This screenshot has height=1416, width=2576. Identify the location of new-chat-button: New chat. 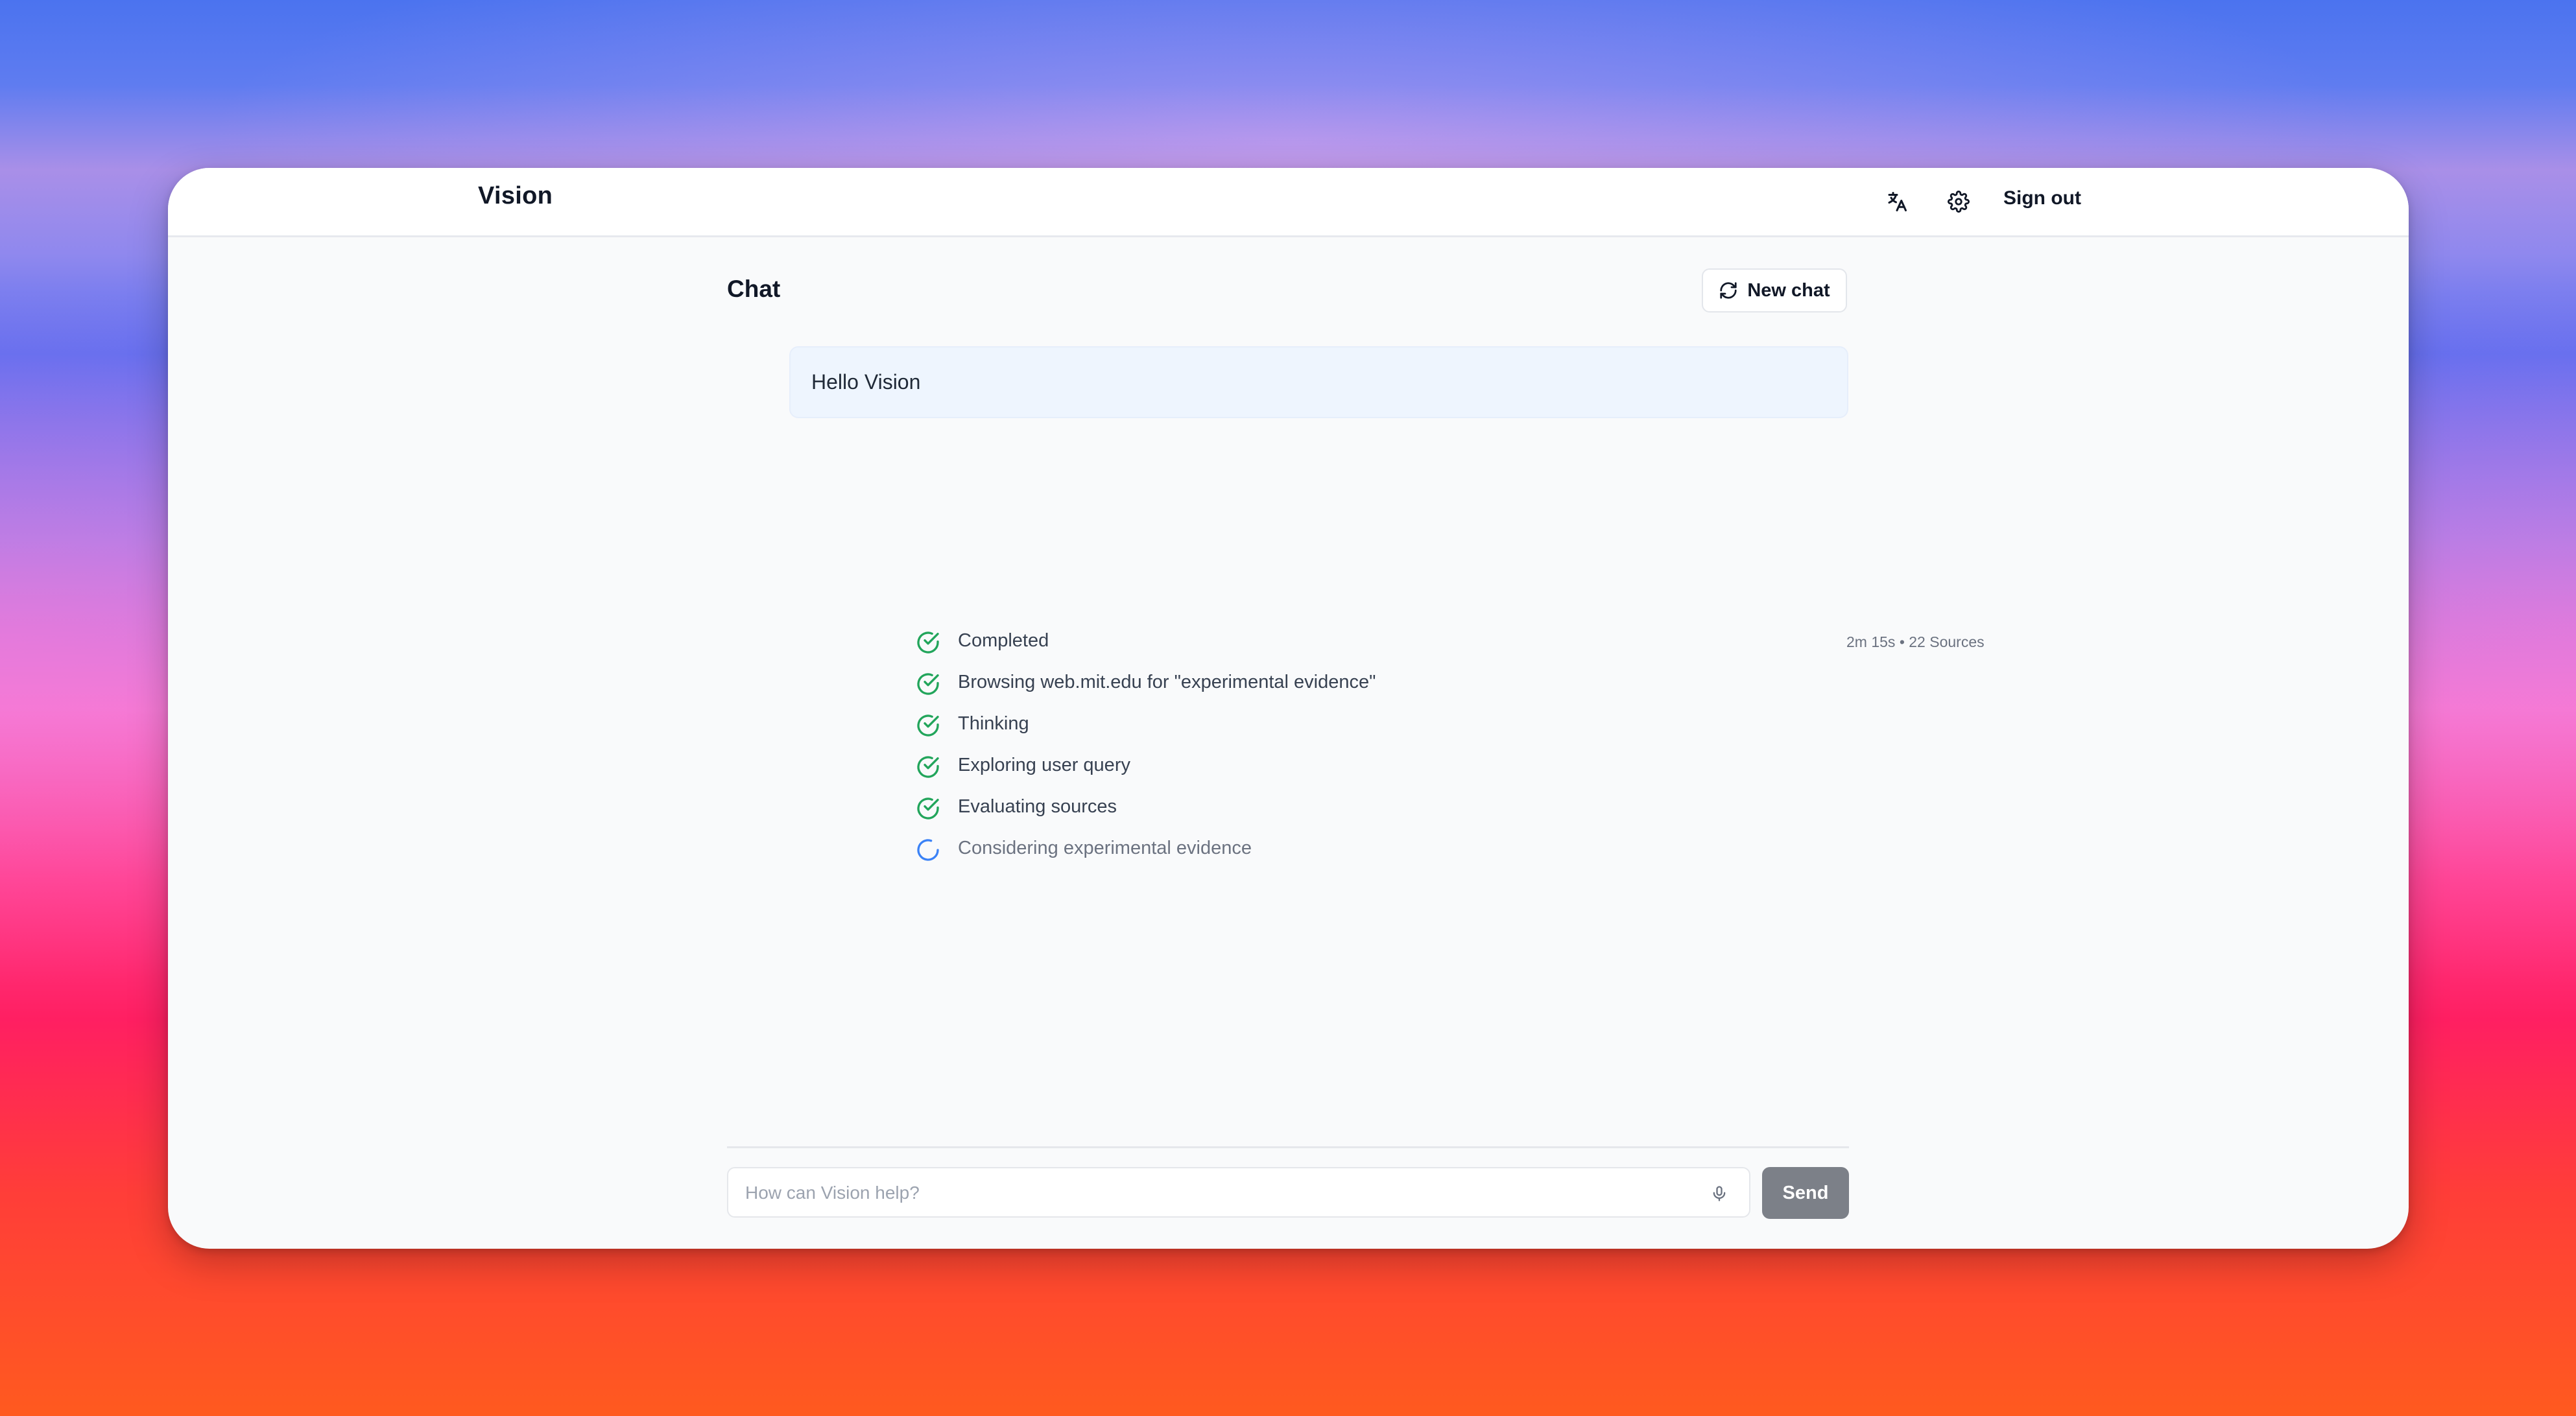
(1775, 291).